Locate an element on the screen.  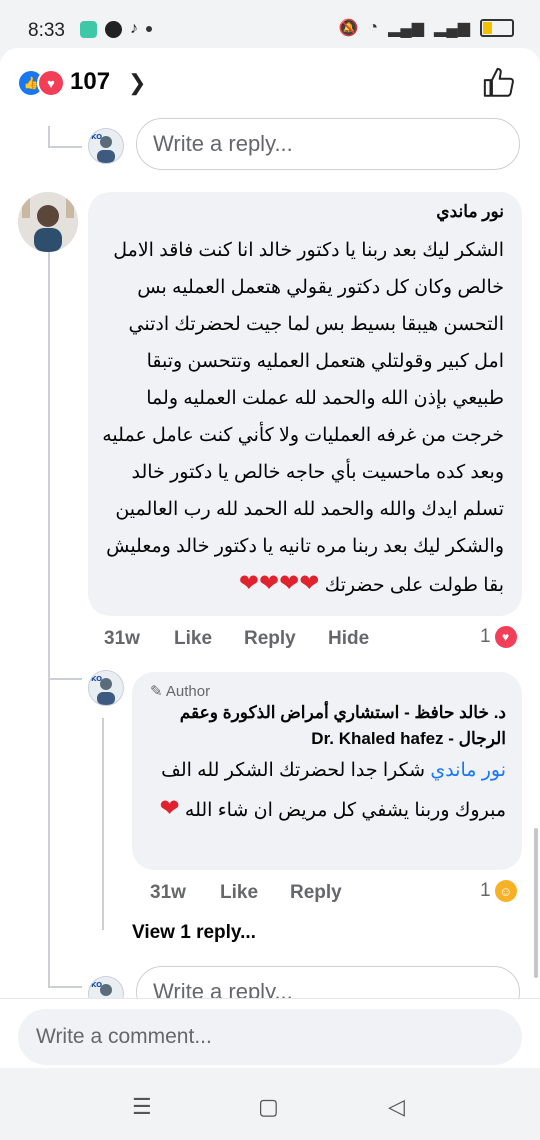
signal2-icon: ▂▄▆ is located at coordinates (452, 28).